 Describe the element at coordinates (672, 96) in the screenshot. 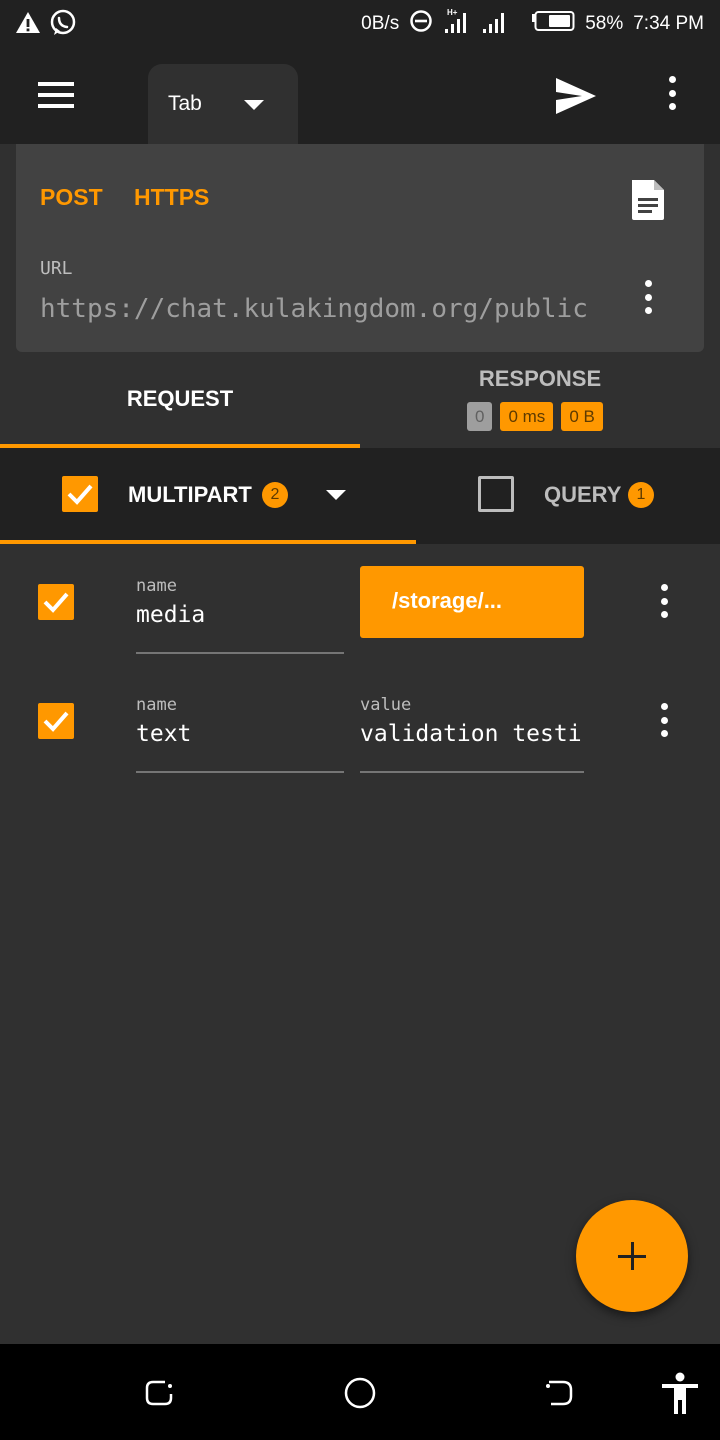

I see `more-vert-icon` at that location.